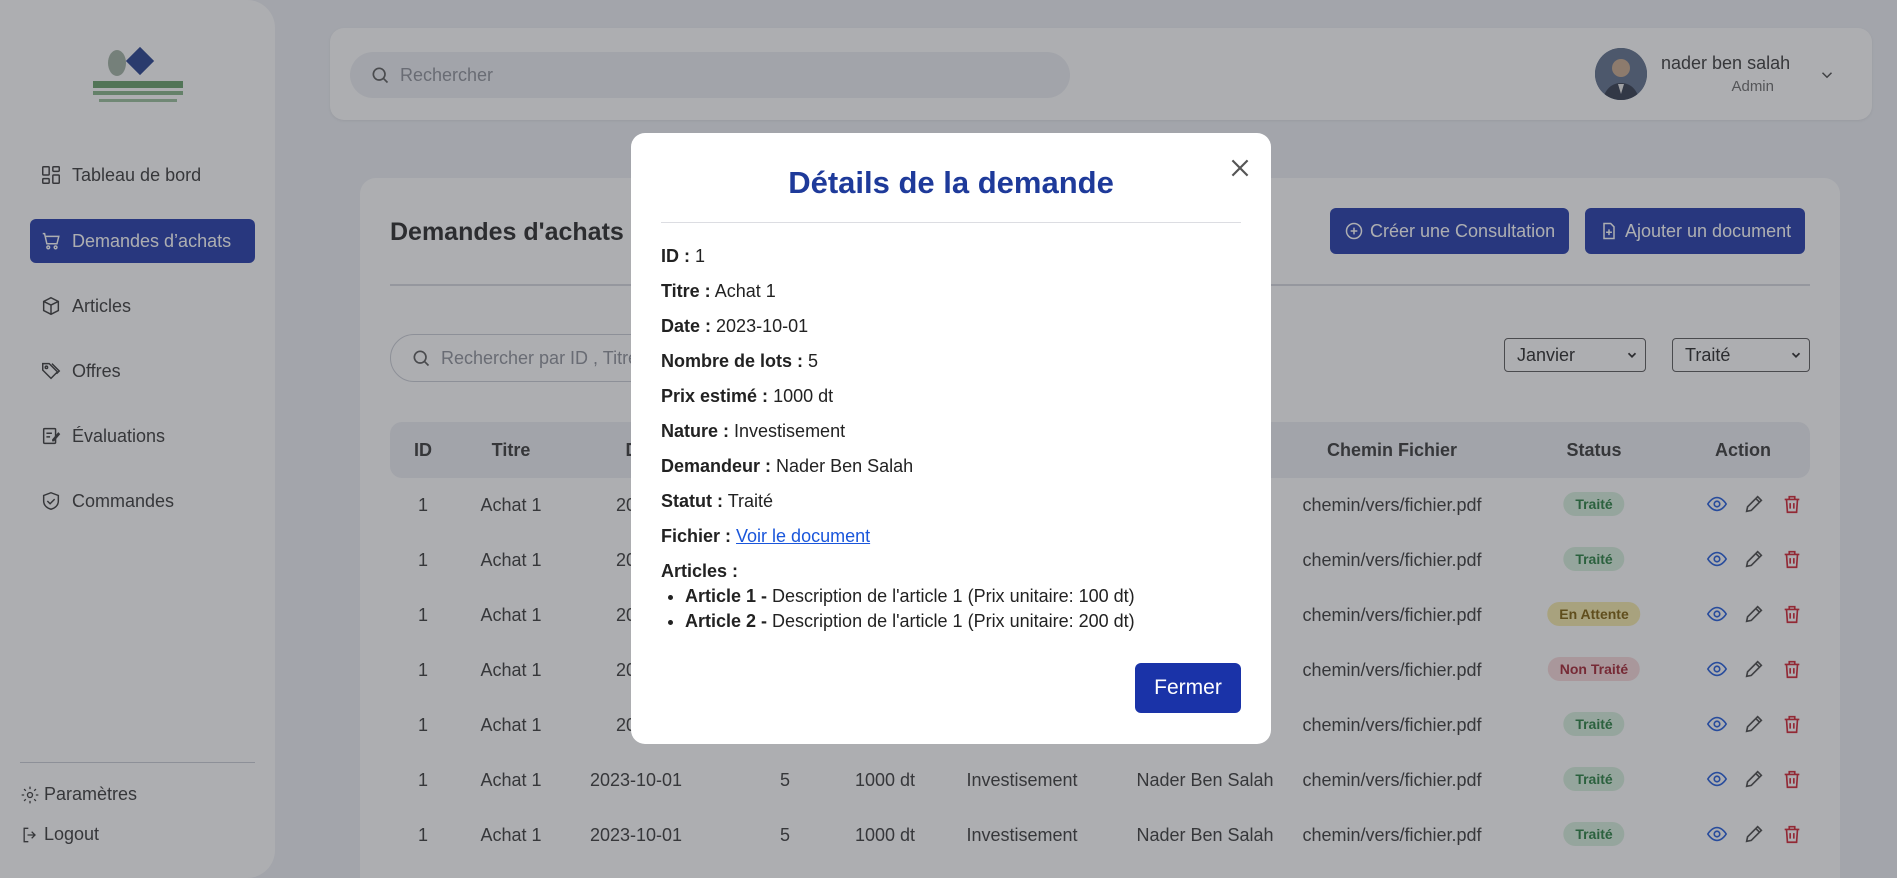 Image resolution: width=1897 pixels, height=878 pixels. Describe the element at coordinates (790, 431) in the screenshot. I see `field-value: Investisement` at that location.